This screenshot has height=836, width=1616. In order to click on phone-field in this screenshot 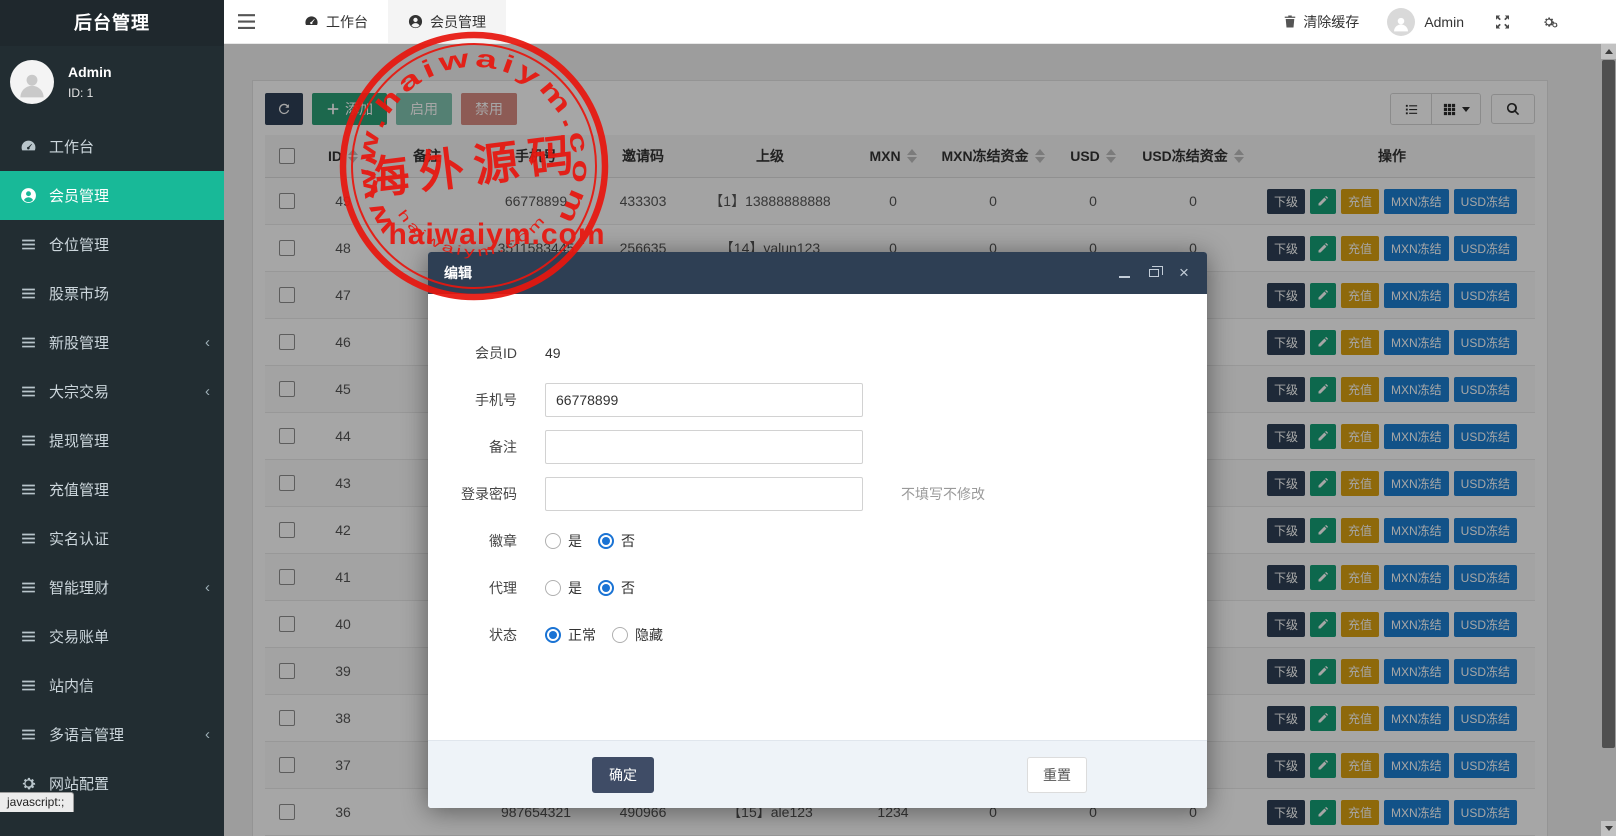, I will do `click(704, 400)`.